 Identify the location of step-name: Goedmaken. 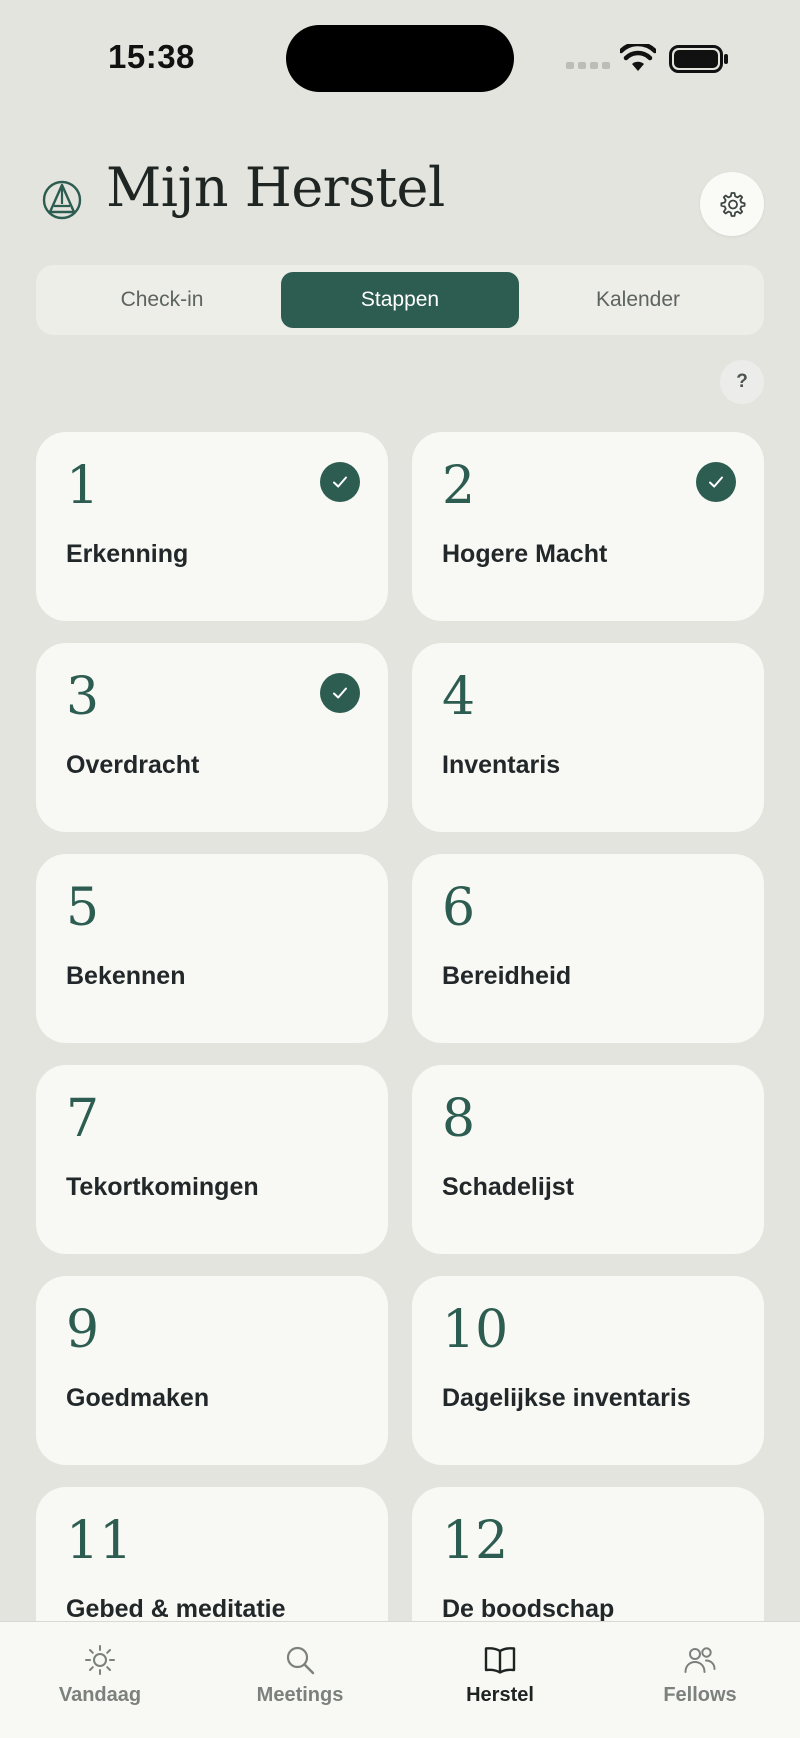
(138, 1398).